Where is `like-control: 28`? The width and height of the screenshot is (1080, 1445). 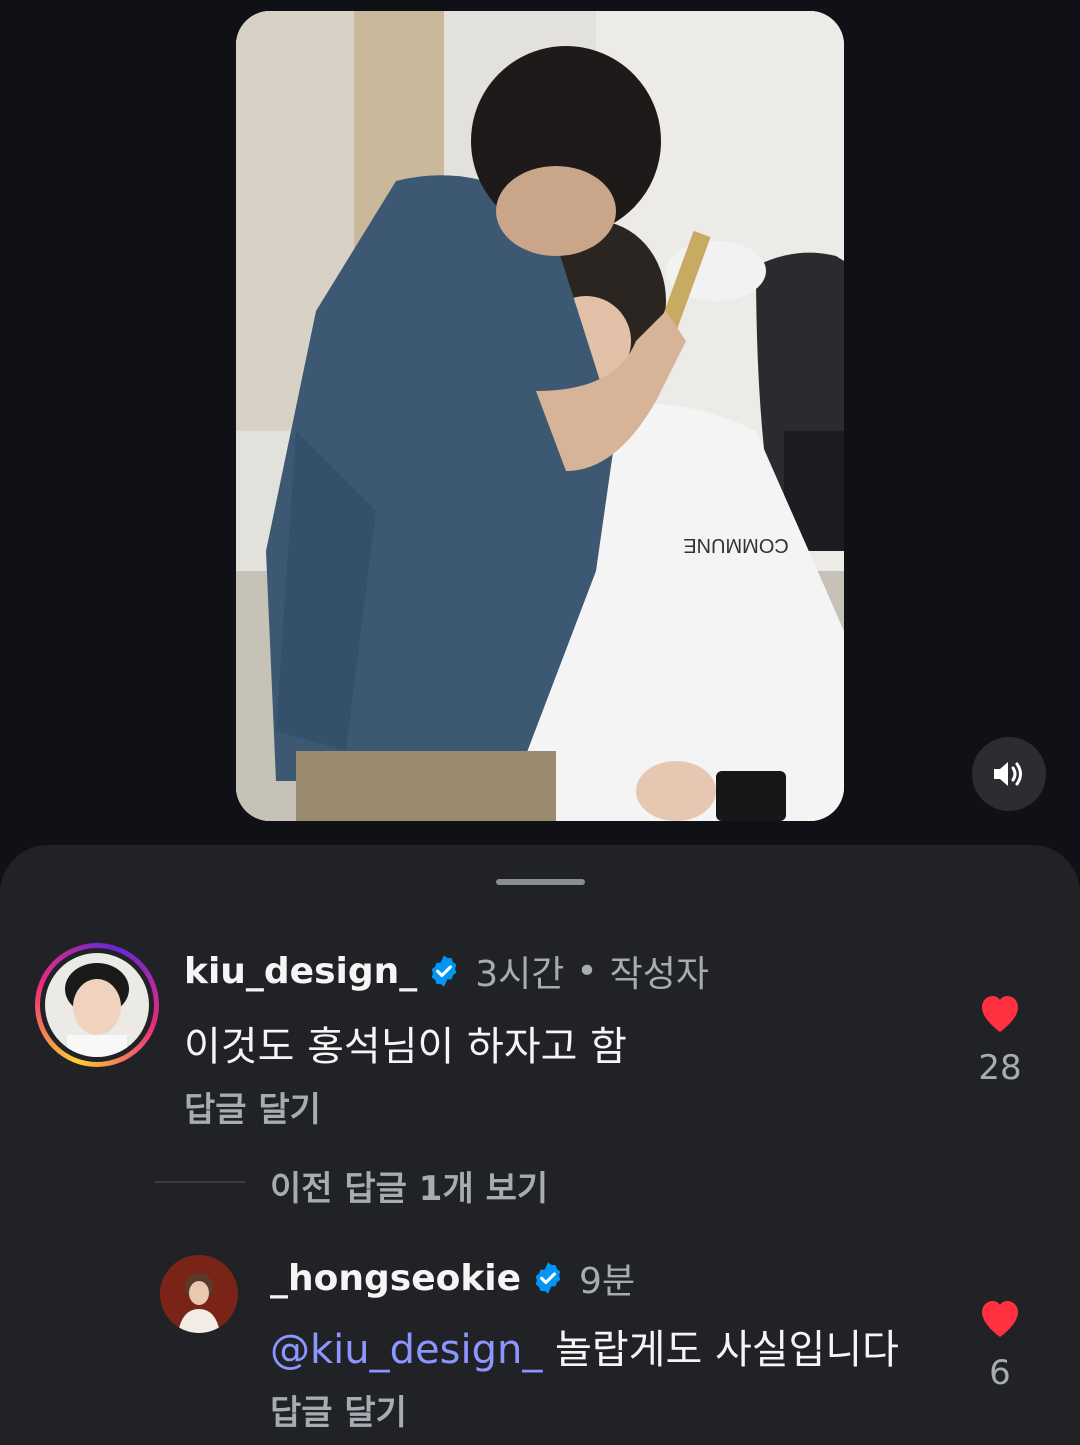
like-control: 28 is located at coordinates (1000, 1039).